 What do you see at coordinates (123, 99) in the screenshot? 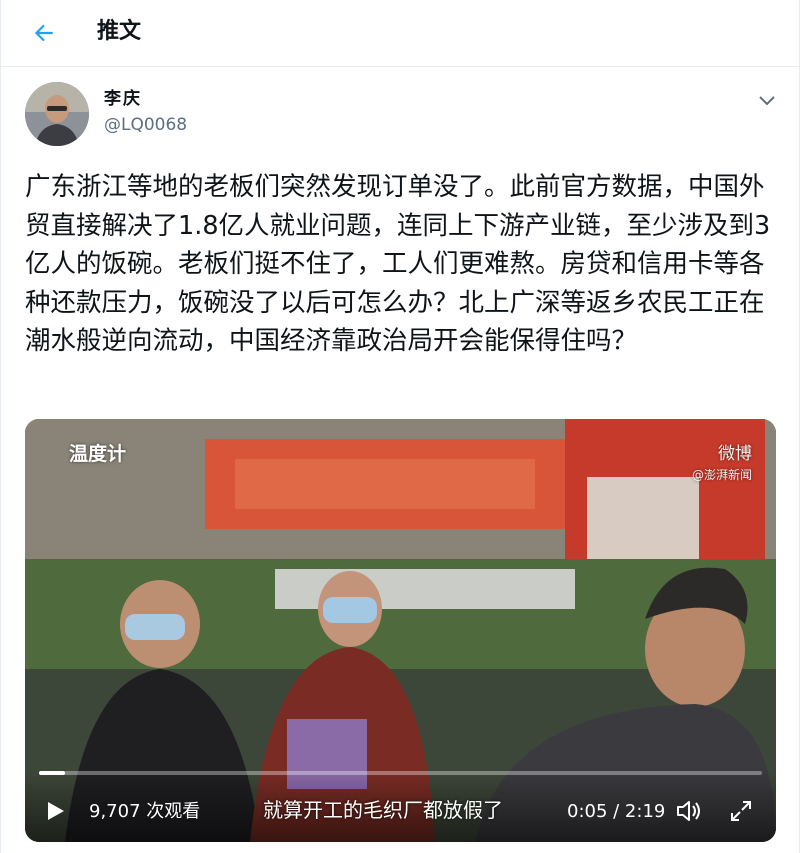
I see `author-name: 李庆` at bounding box center [123, 99].